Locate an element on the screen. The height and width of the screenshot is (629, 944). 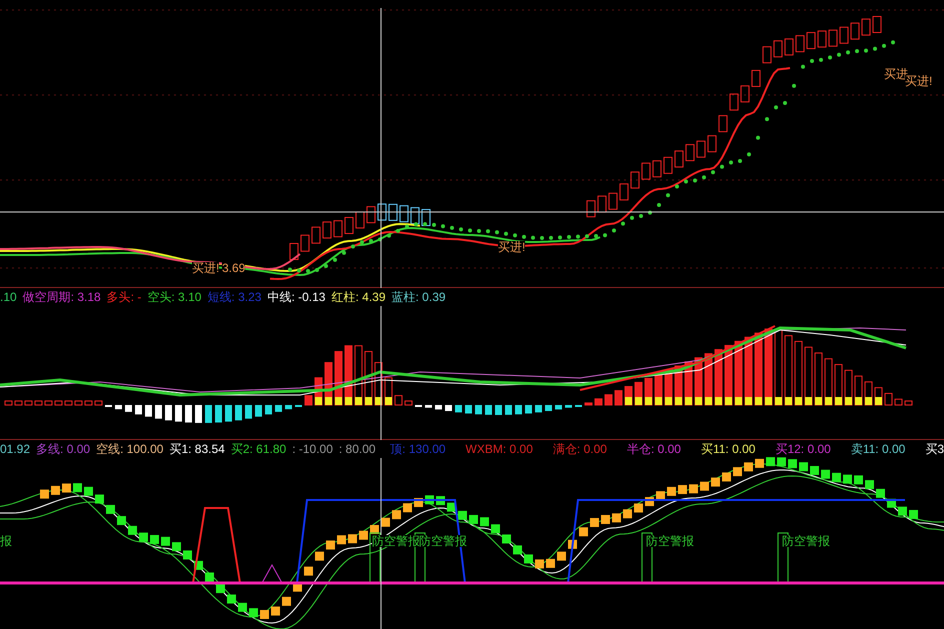
legend-value: 短线: 3.23 is located at coordinates (234, 297).